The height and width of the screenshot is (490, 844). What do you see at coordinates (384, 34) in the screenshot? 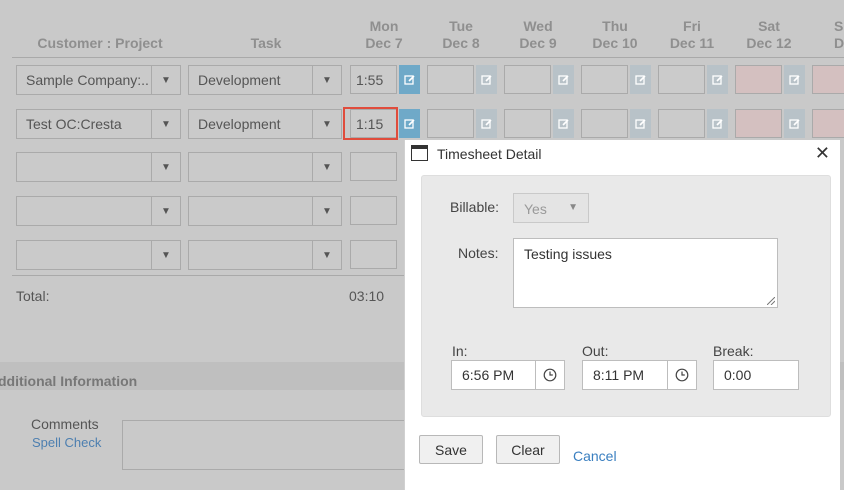
I see `header-day-mon: Mon Dec 7` at bounding box center [384, 34].